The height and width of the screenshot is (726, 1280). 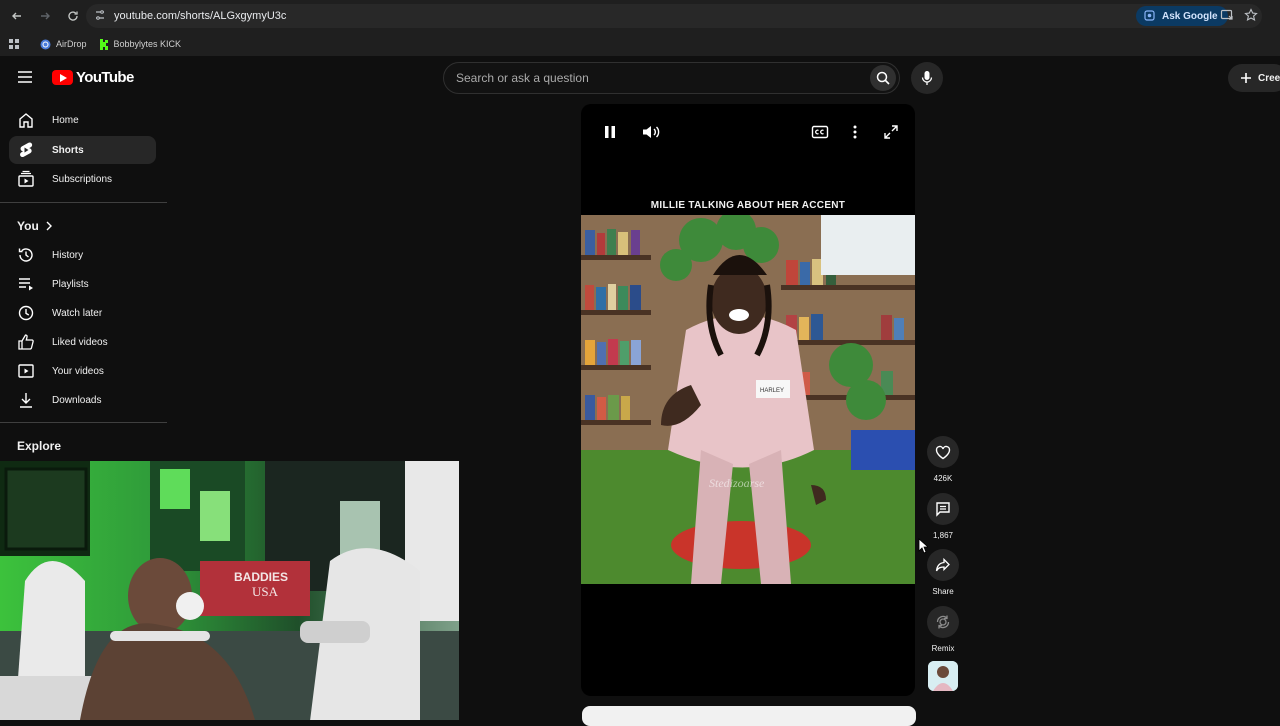 What do you see at coordinates (14, 44) in the screenshot?
I see `apps-grid-icon` at bounding box center [14, 44].